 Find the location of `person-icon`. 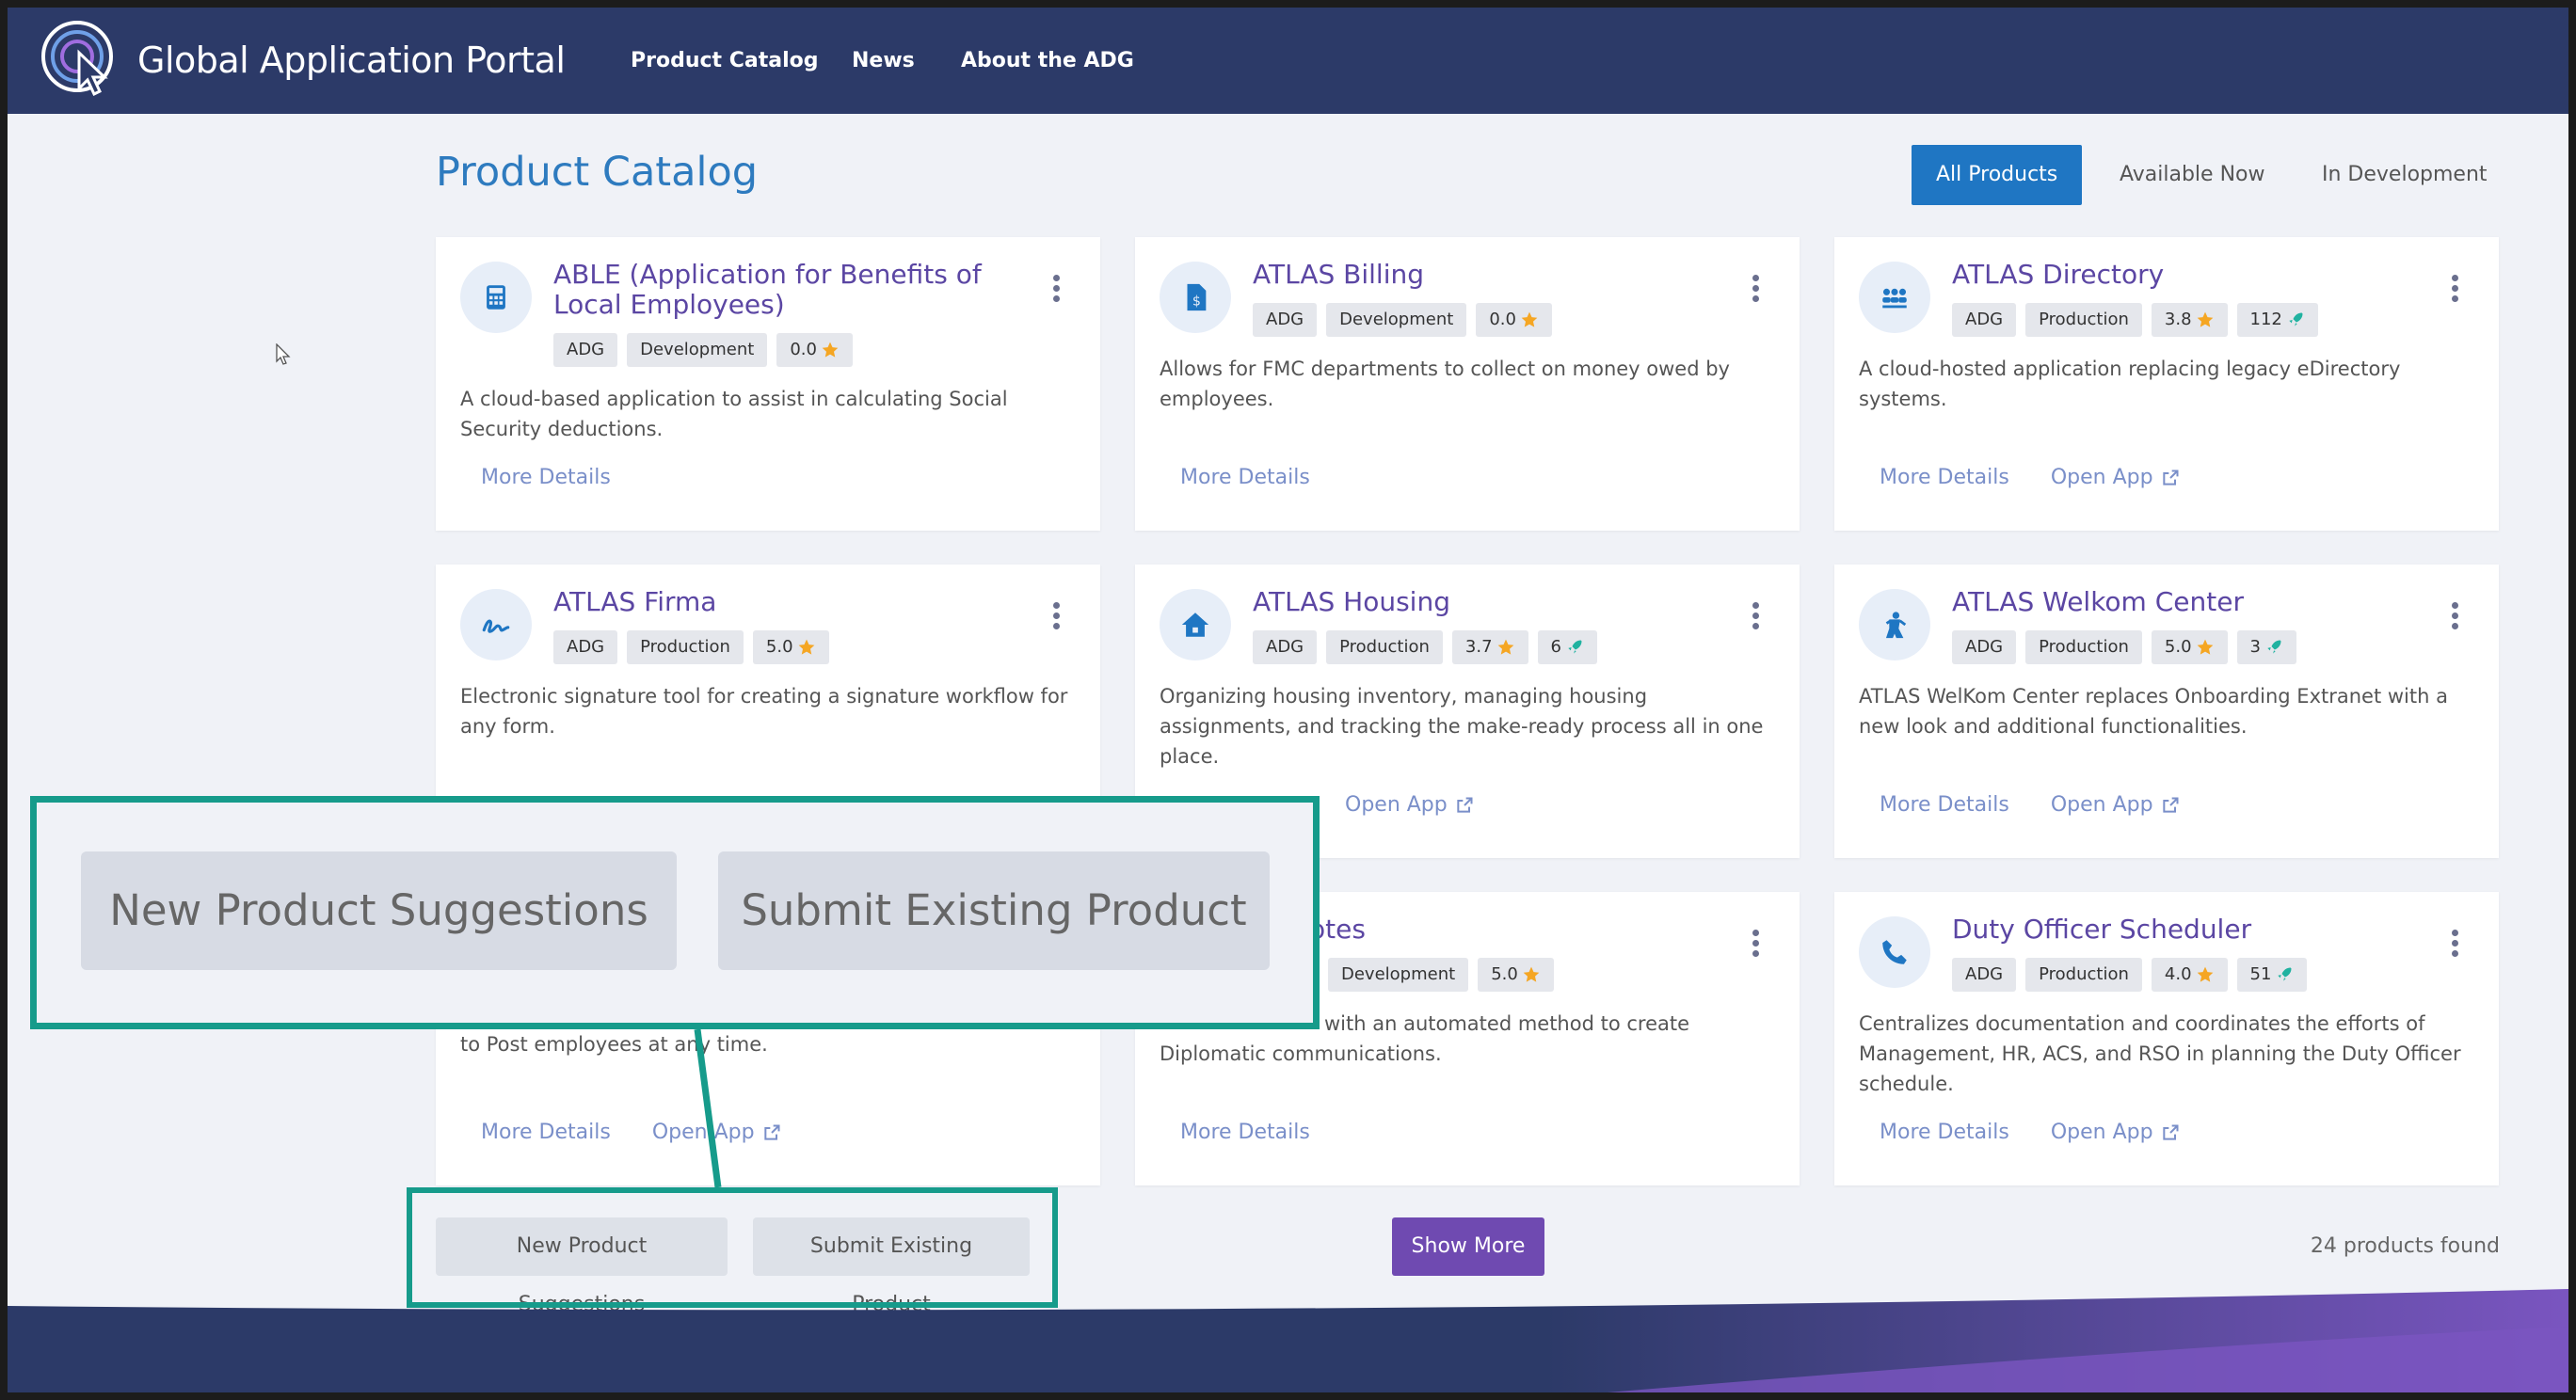

person-icon is located at coordinates (1894, 625).